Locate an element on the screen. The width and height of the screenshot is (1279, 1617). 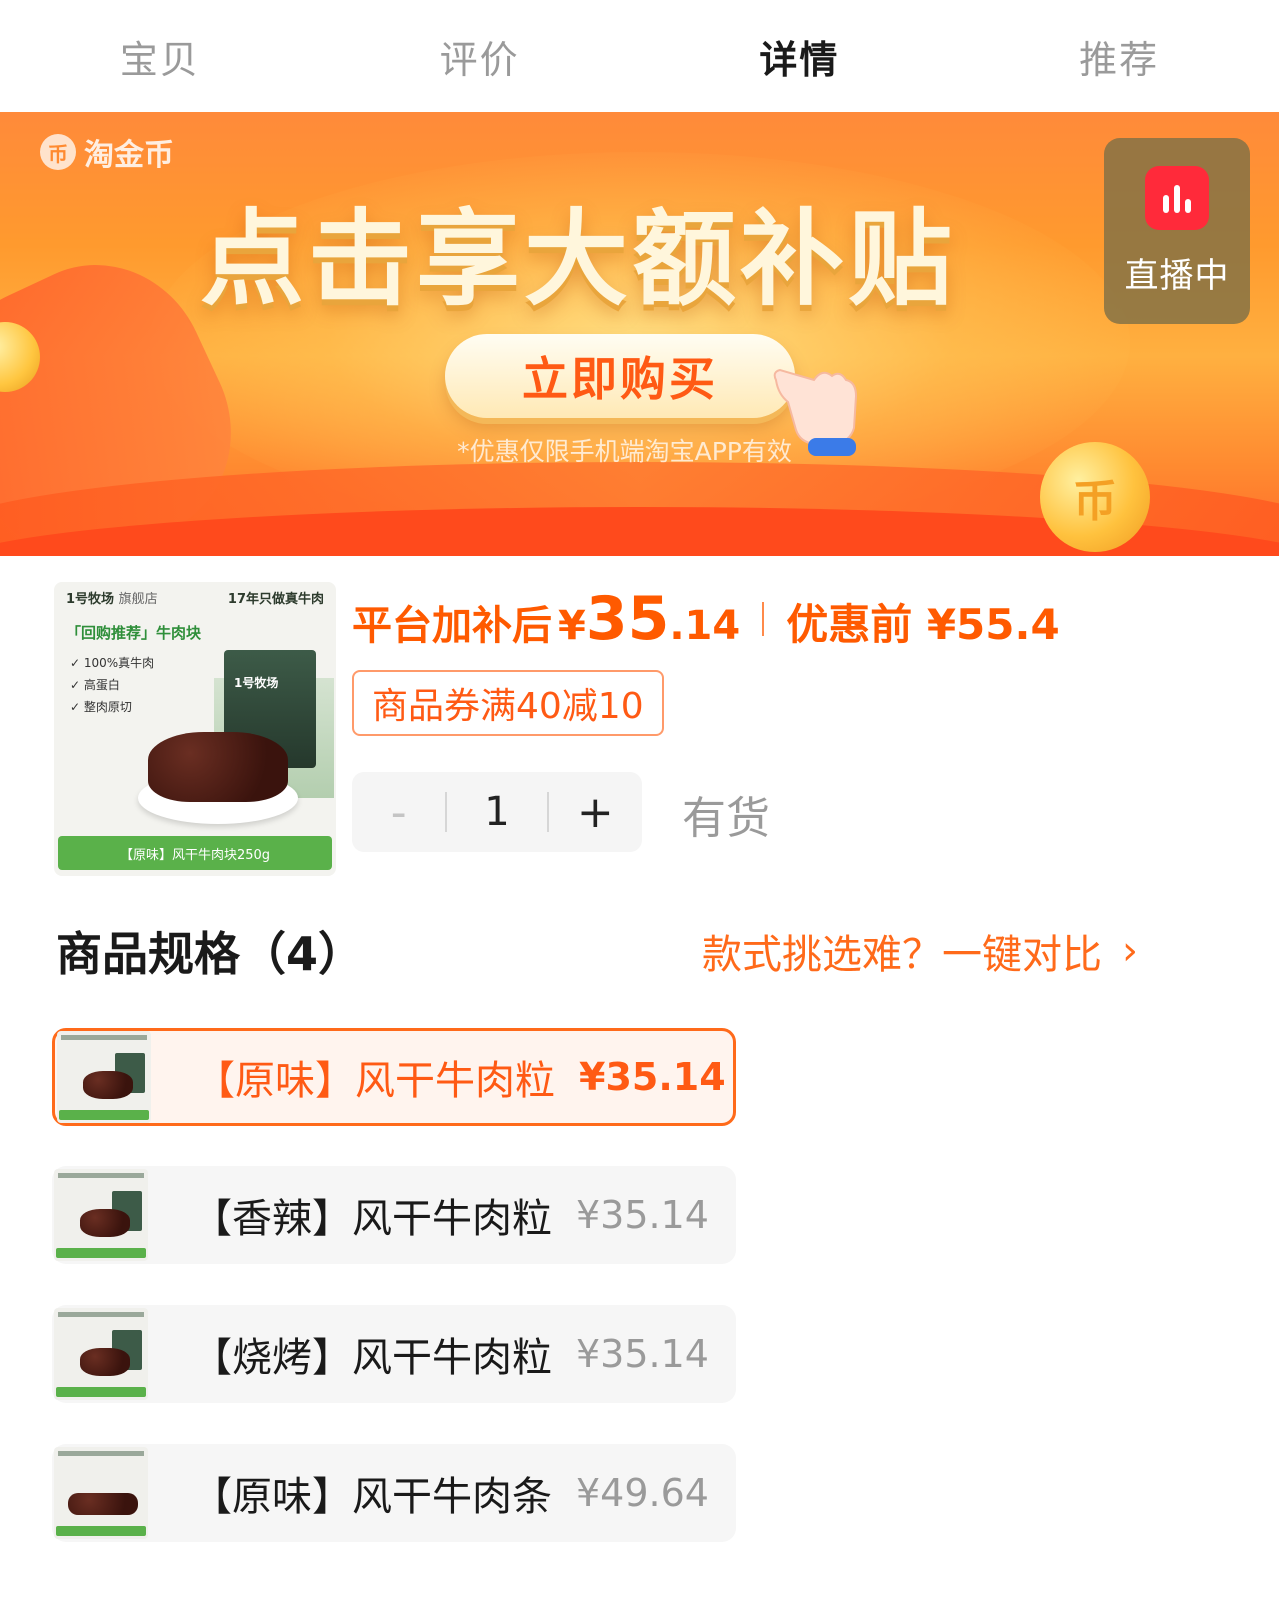
thumb-store-type: 旗舰店 is located at coordinates (138, 599).